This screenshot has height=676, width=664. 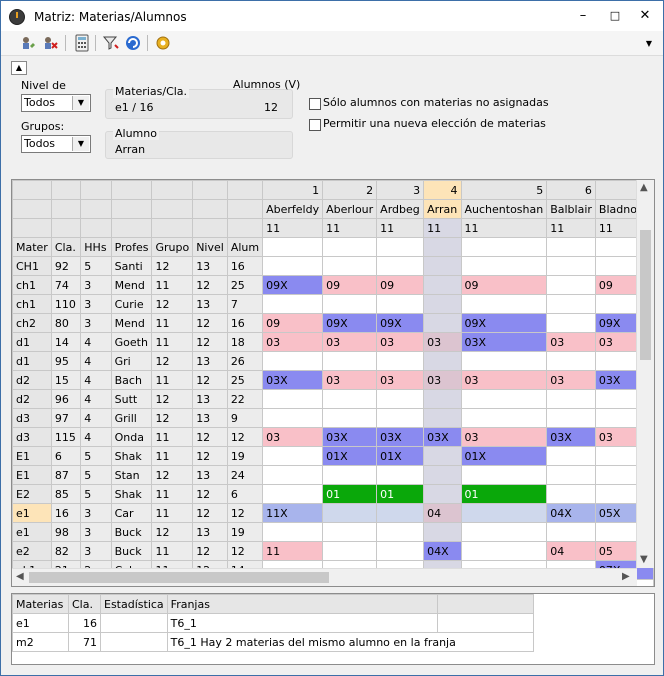 What do you see at coordinates (293, 323) in the screenshot?
I see `assignment-cell: 09` at bounding box center [293, 323].